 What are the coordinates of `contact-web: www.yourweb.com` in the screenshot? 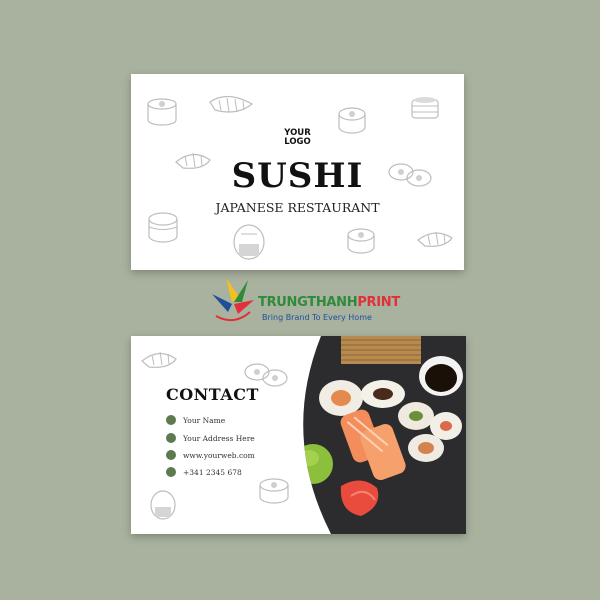 It's located at (219, 455).